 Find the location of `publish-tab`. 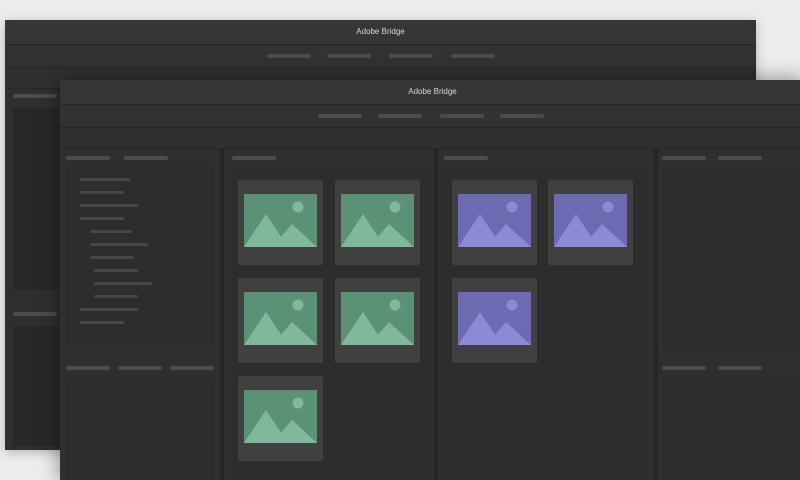

publish-tab is located at coordinates (740, 158).